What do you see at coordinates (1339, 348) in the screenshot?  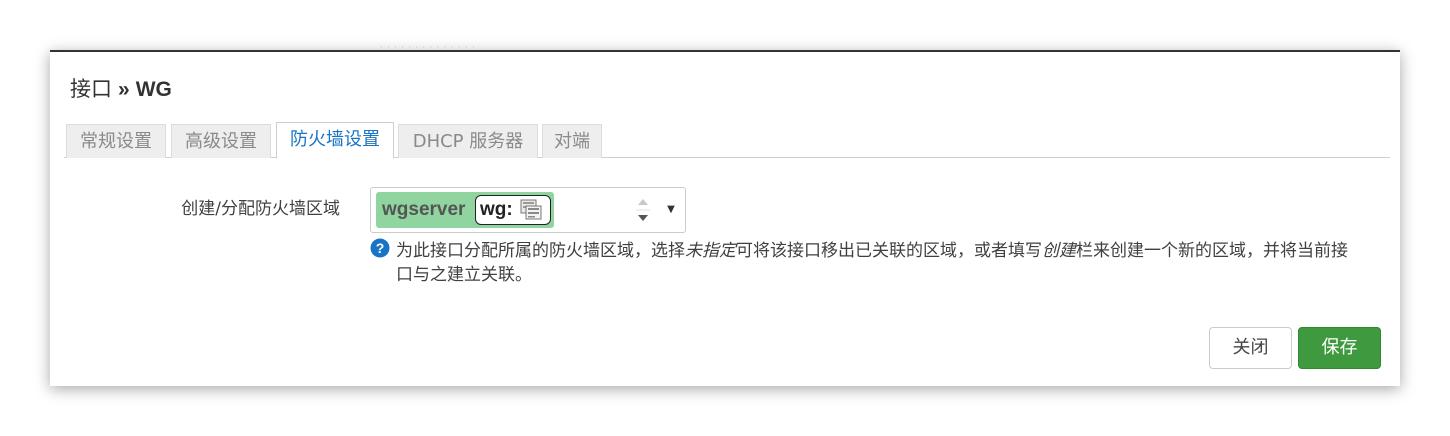 I see `save-button: 保存` at bounding box center [1339, 348].